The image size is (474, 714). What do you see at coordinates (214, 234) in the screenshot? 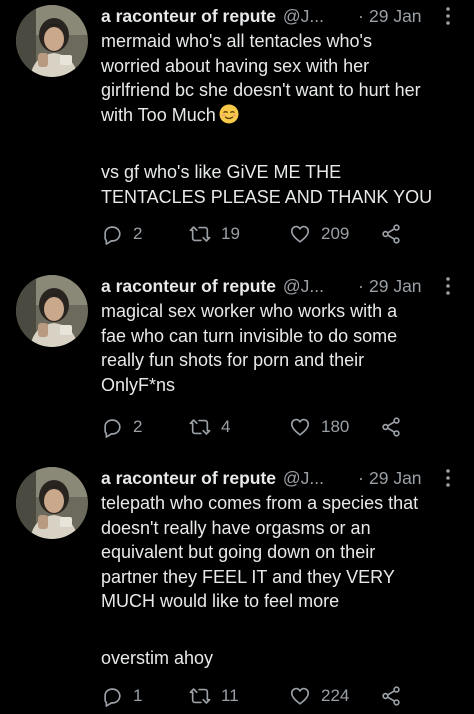
I see `retweet-button: 19` at bounding box center [214, 234].